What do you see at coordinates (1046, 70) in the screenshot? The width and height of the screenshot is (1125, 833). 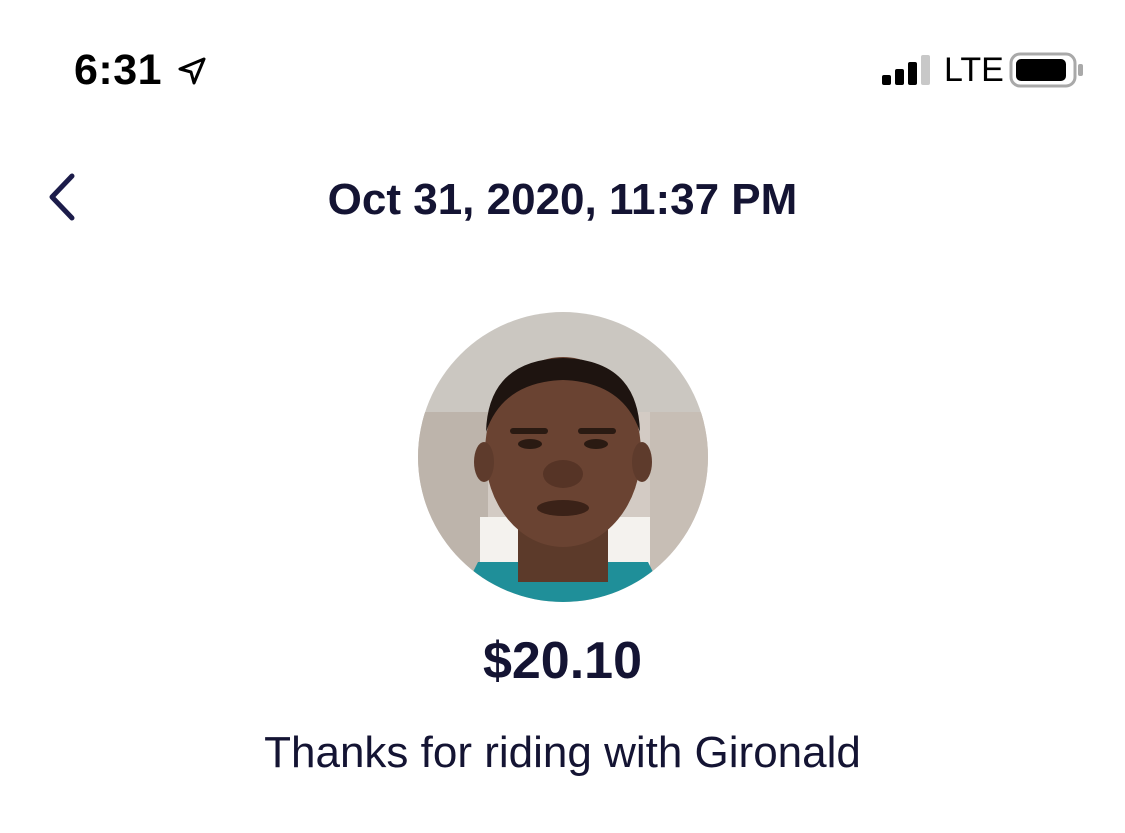 I see `battery-icon` at bounding box center [1046, 70].